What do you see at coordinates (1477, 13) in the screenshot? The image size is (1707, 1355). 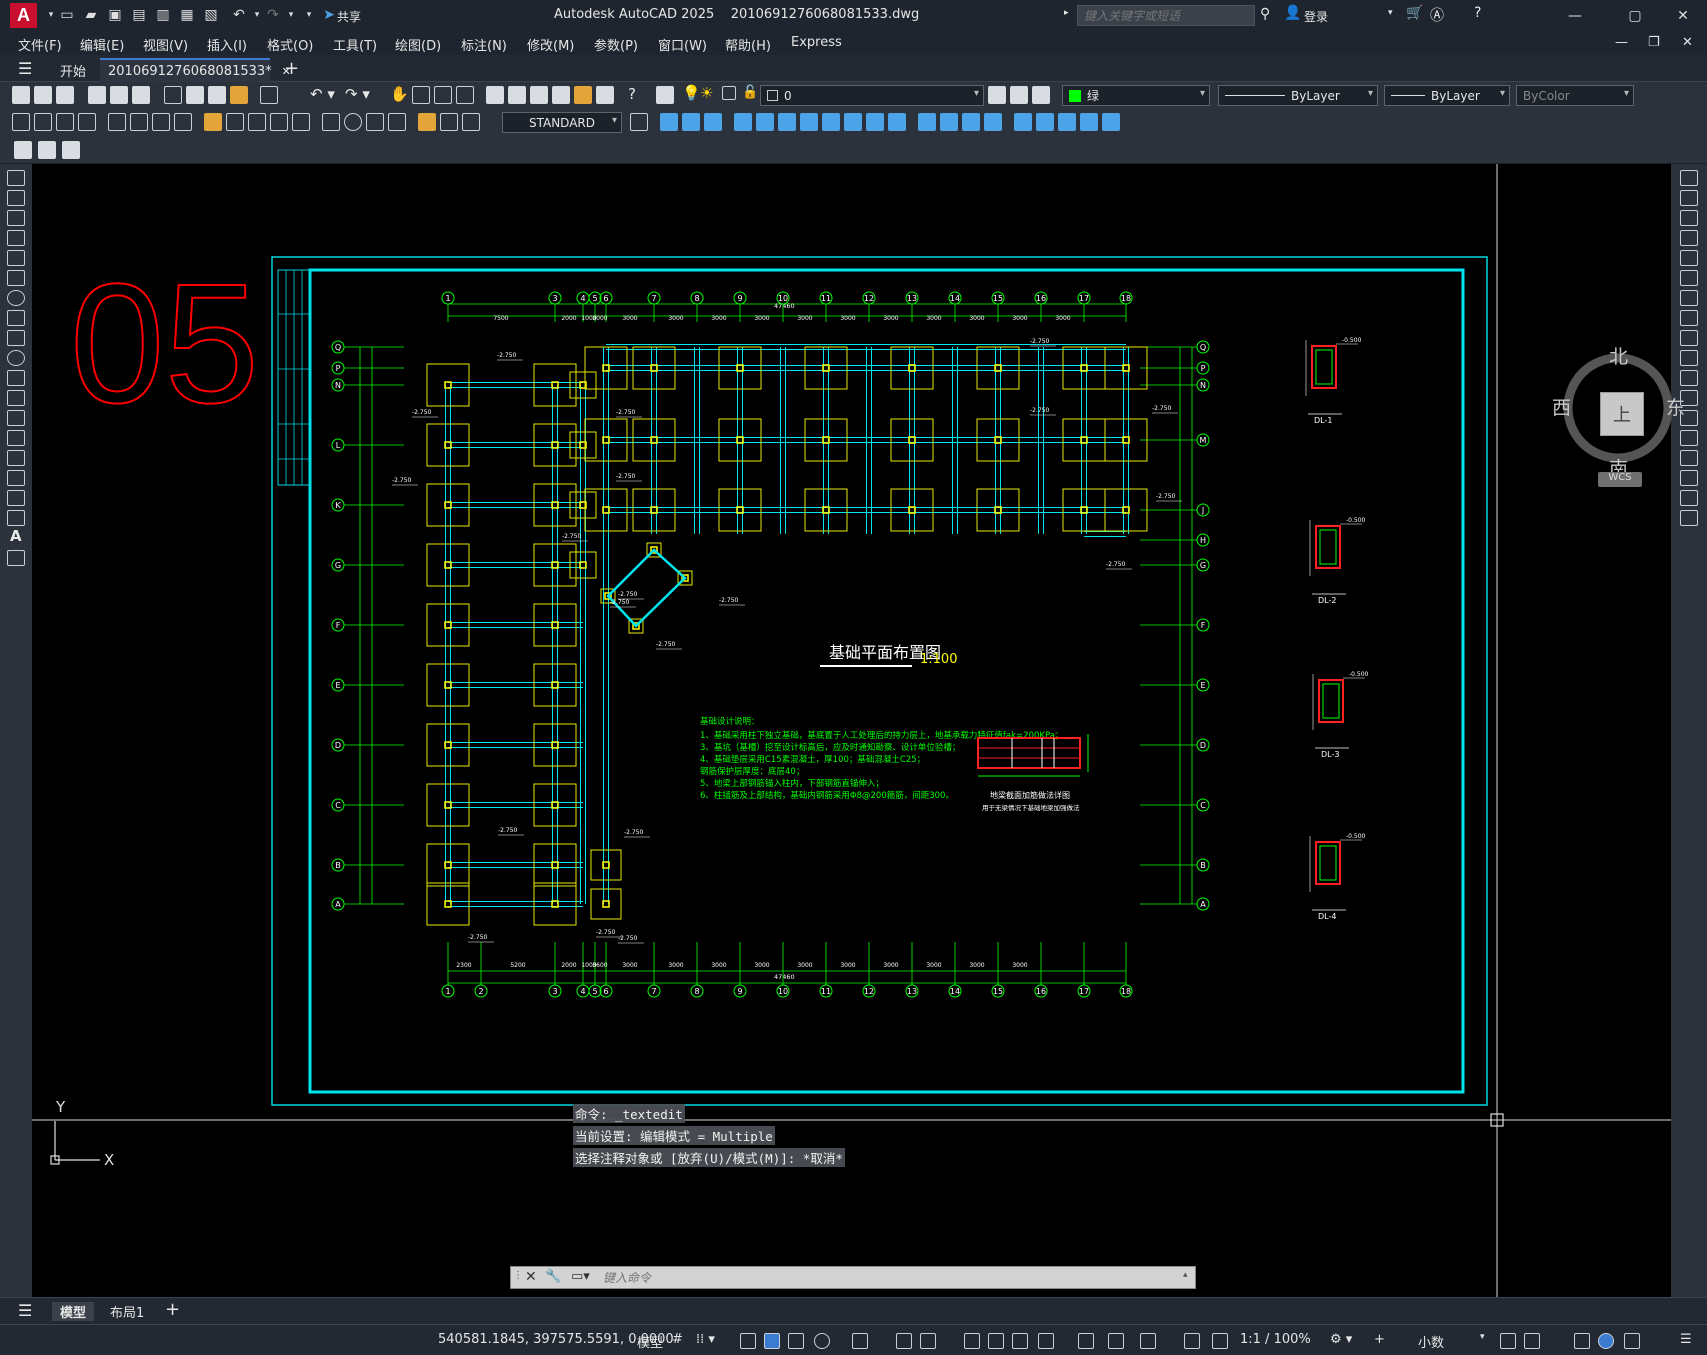 I see `help-icon: ?` at bounding box center [1477, 13].